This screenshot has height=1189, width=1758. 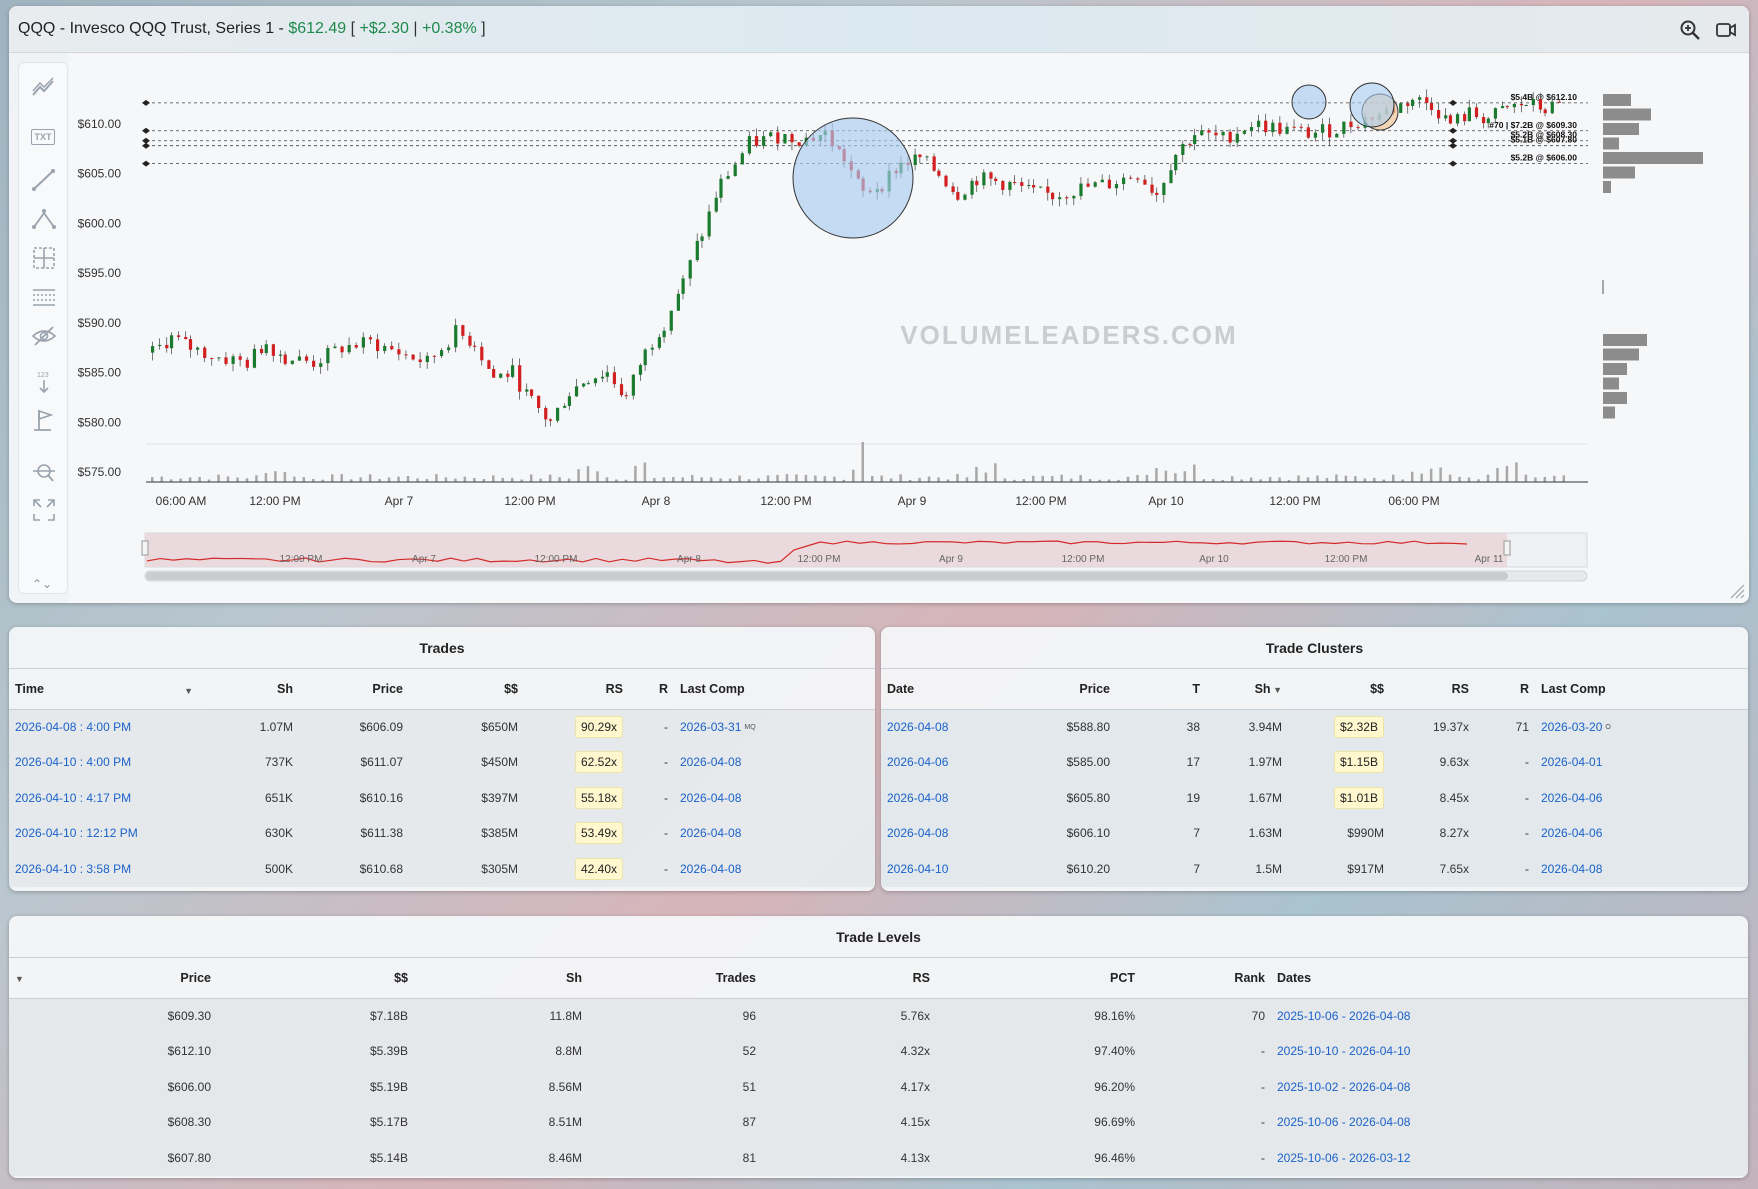 I want to click on flag-icon, so click(x=44, y=420).